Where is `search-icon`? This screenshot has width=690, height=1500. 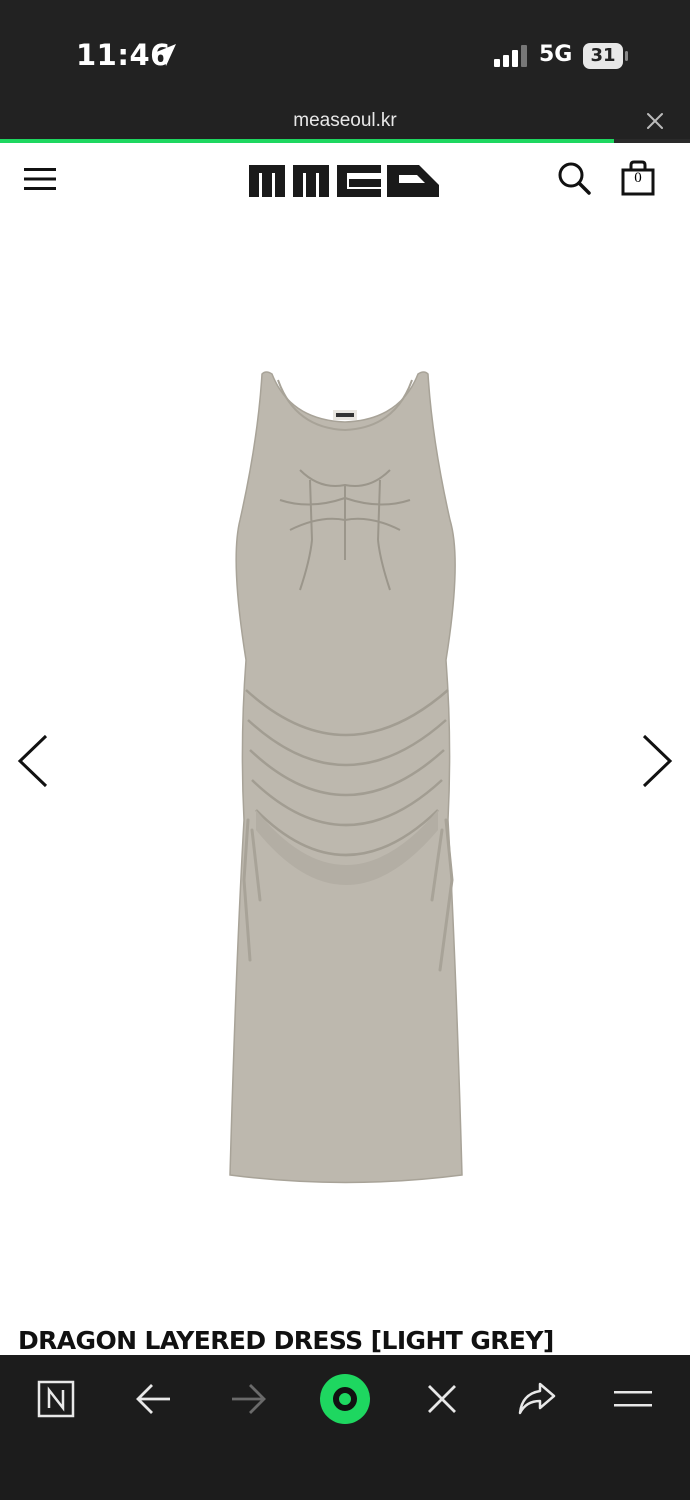 search-icon is located at coordinates (574, 178).